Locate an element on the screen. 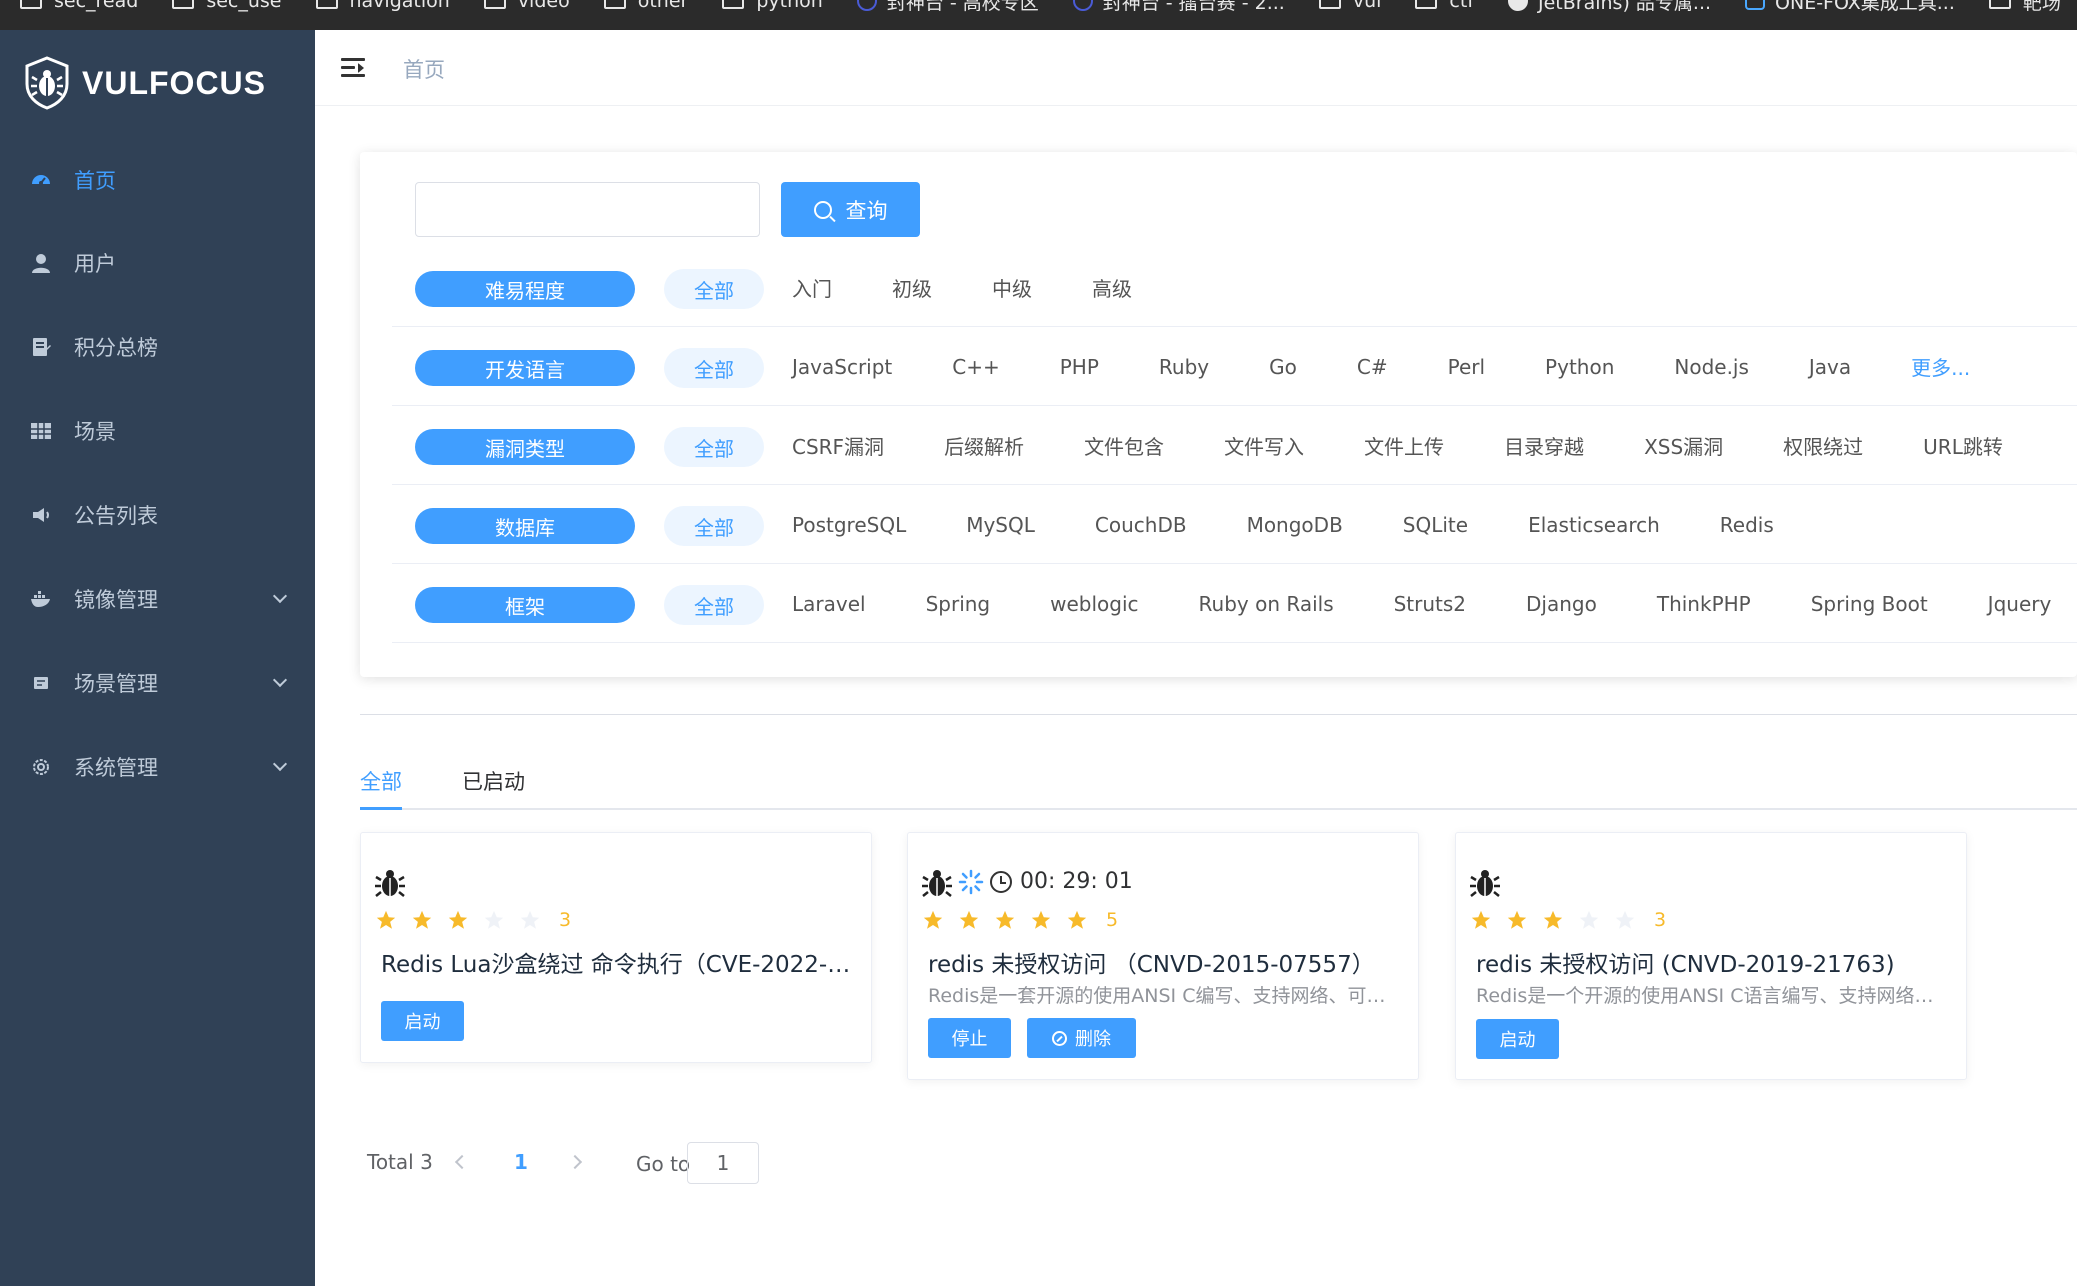 This screenshot has height=1286, width=2077. filter-option: 文件写入 is located at coordinates (1264, 445).